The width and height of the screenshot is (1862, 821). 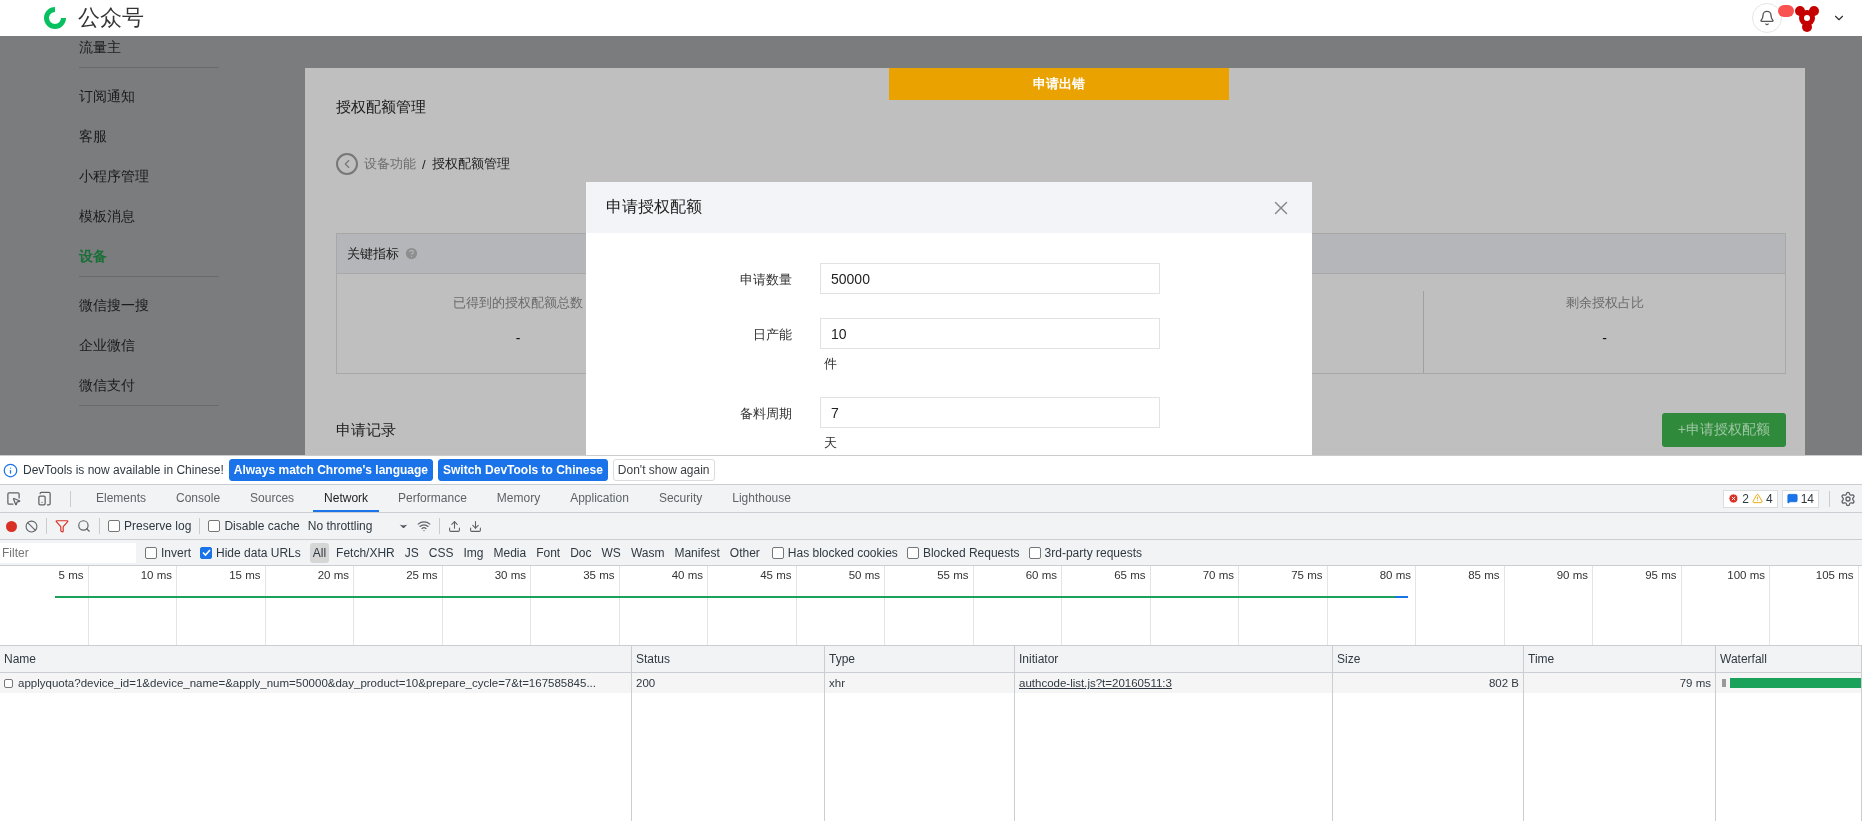 I want to click on checkbox-label: Has blocked cookies, so click(x=842, y=552).